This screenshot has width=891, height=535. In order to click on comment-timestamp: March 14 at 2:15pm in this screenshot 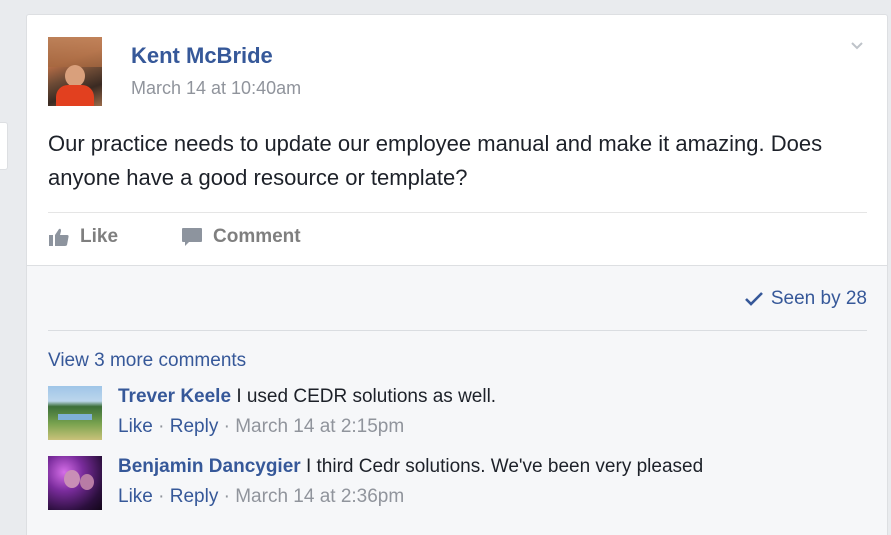, I will do `click(319, 426)`.